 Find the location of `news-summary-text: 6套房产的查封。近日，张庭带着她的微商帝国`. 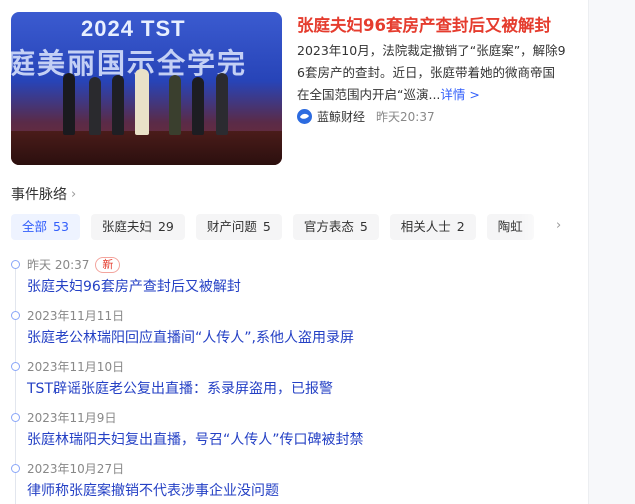

news-summary-text: 6套房产的查封。近日，张庭带着她的微商帝国 is located at coordinates (426, 72).